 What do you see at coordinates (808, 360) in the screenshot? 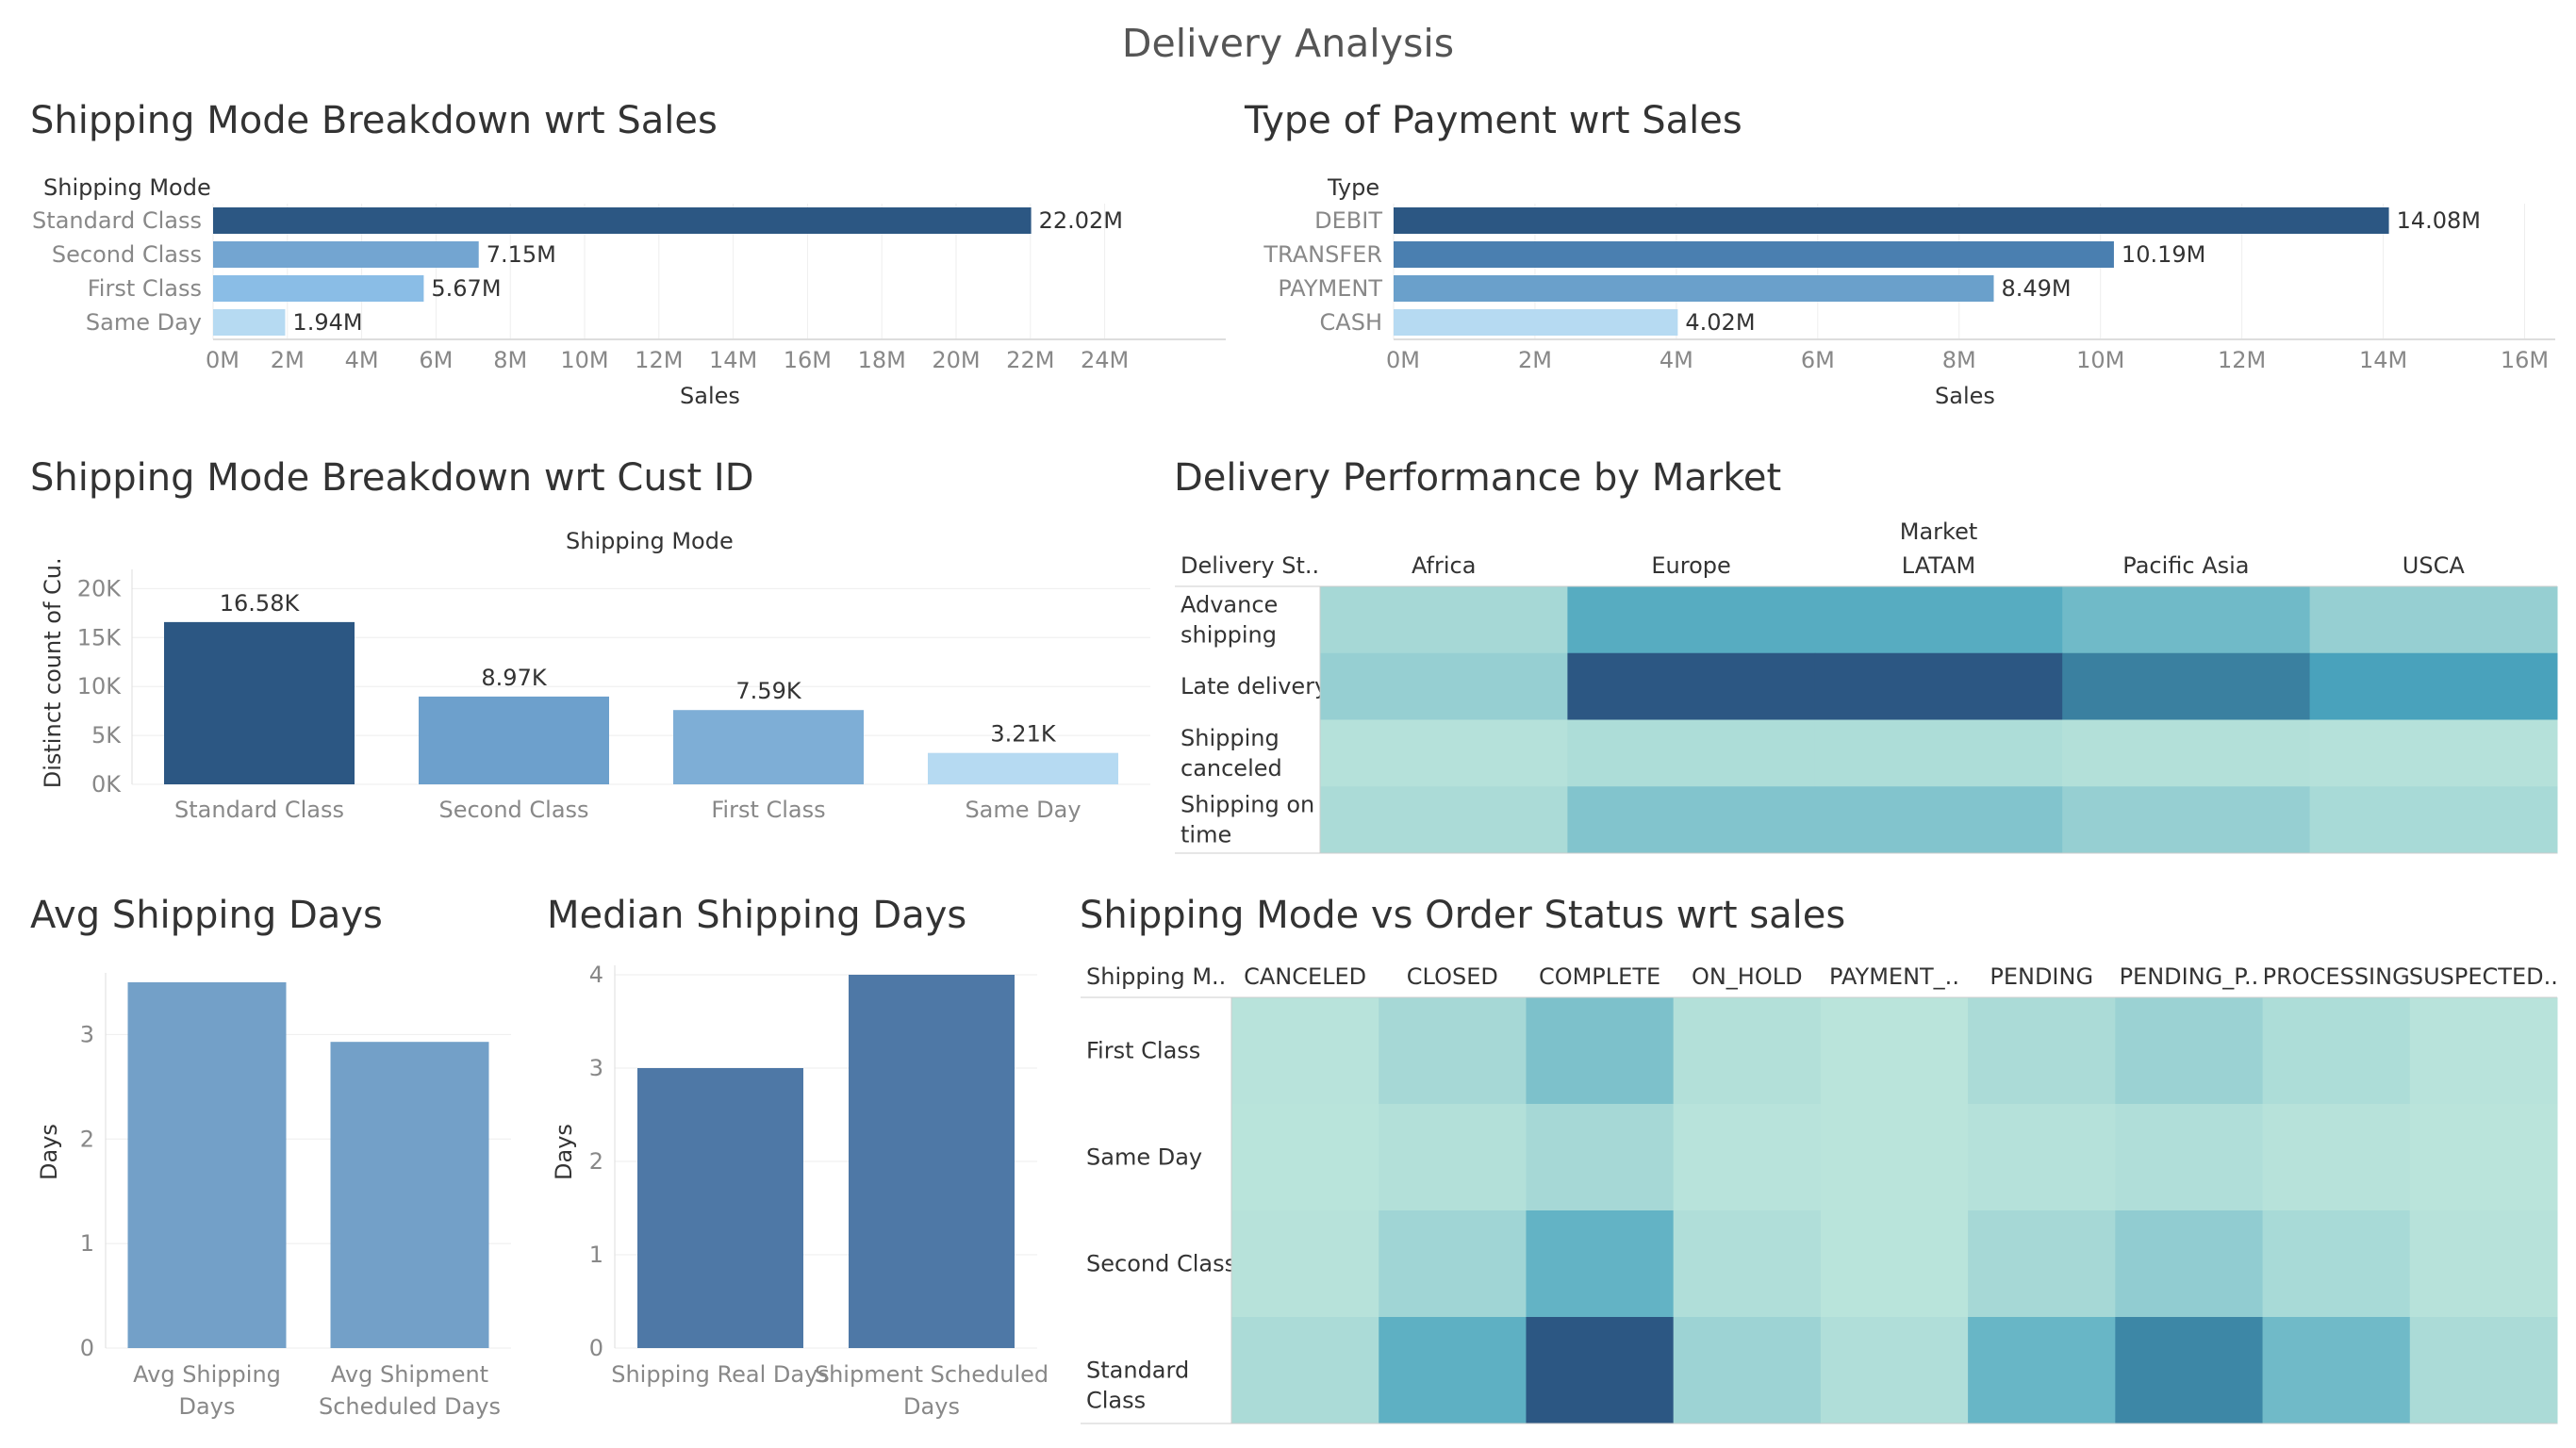
I see `x-tick-label: 16M` at bounding box center [808, 360].